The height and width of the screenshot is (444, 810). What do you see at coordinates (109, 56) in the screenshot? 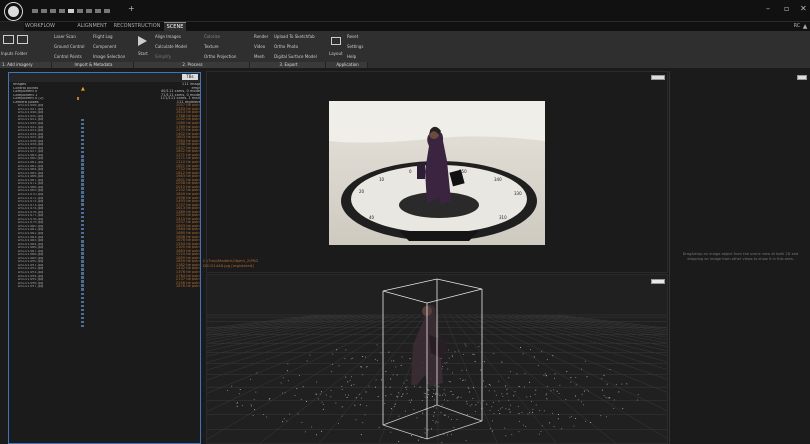
I see `image-selection-button: Image Selection` at bounding box center [109, 56].